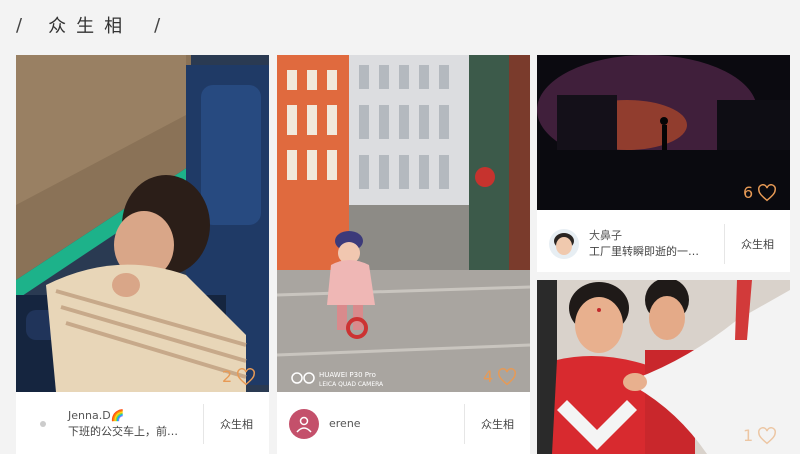 The width and height of the screenshot is (800, 454). What do you see at coordinates (123, 416) in the screenshot?
I see `author-name: Jenna.D🌈` at bounding box center [123, 416].